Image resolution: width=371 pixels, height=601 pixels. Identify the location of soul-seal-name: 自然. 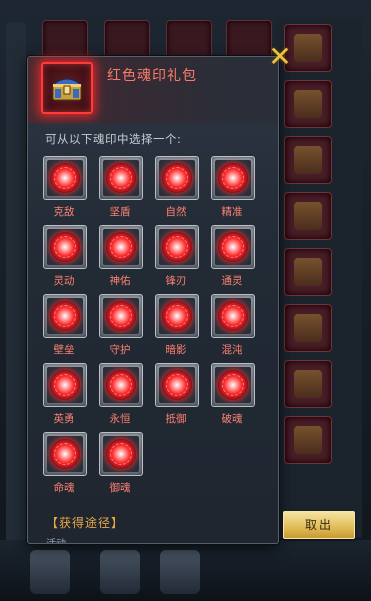
(176, 212).